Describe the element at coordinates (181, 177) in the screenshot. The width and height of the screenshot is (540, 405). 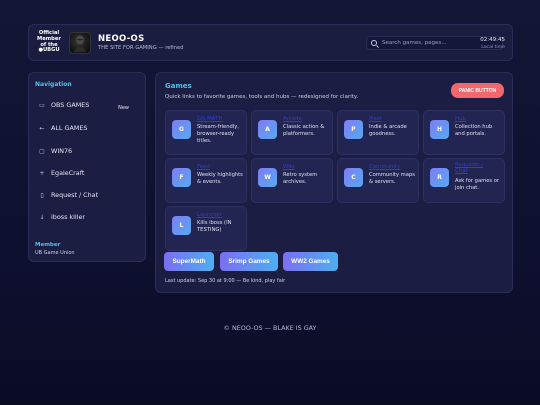
I see `card-letter-icon: F` at that location.